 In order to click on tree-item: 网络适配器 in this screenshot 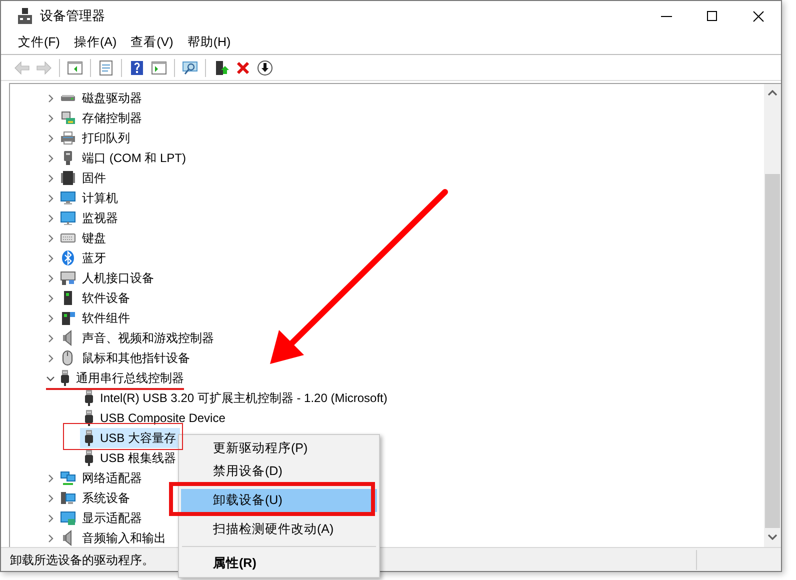, I will do `click(101, 478)`.